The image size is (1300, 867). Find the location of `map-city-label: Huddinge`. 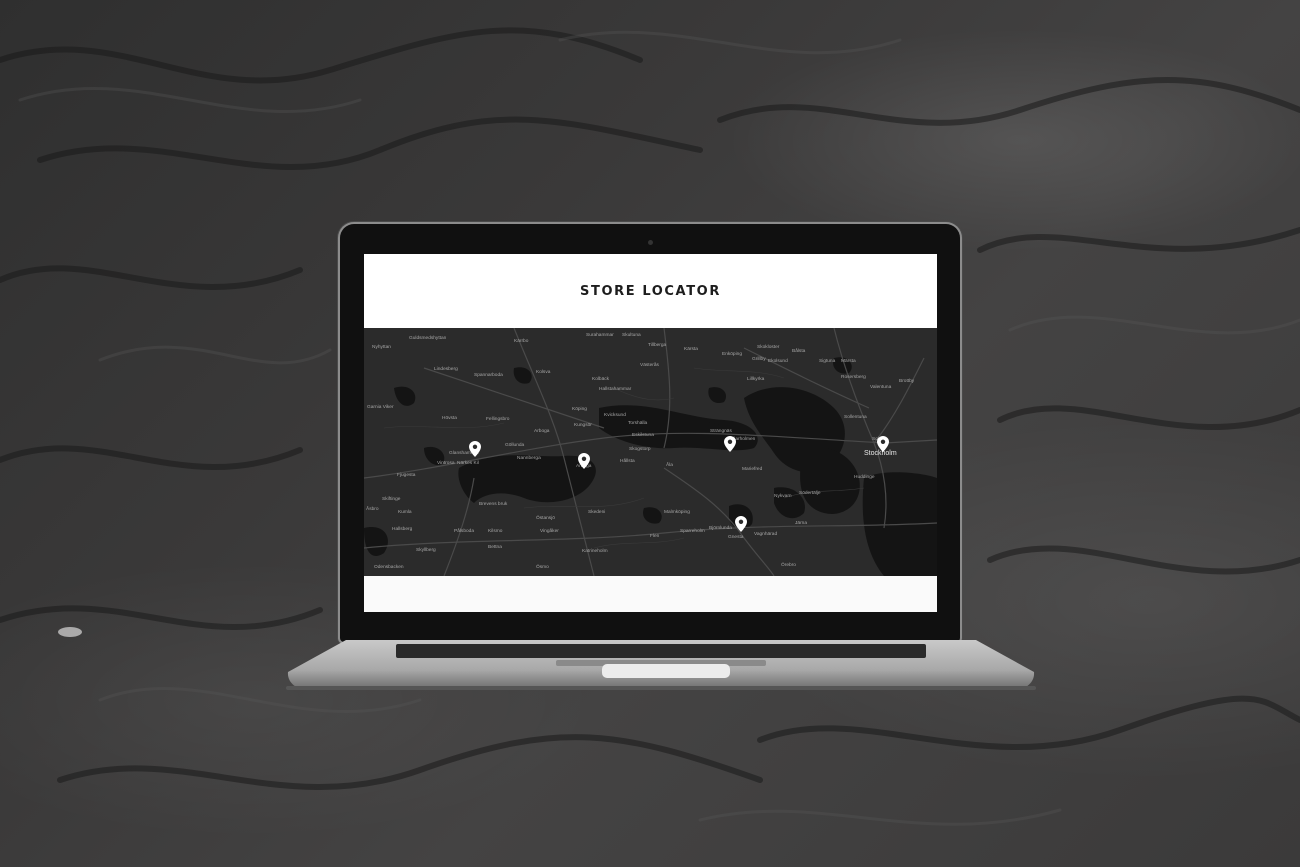

map-city-label: Huddinge is located at coordinates (864, 477).